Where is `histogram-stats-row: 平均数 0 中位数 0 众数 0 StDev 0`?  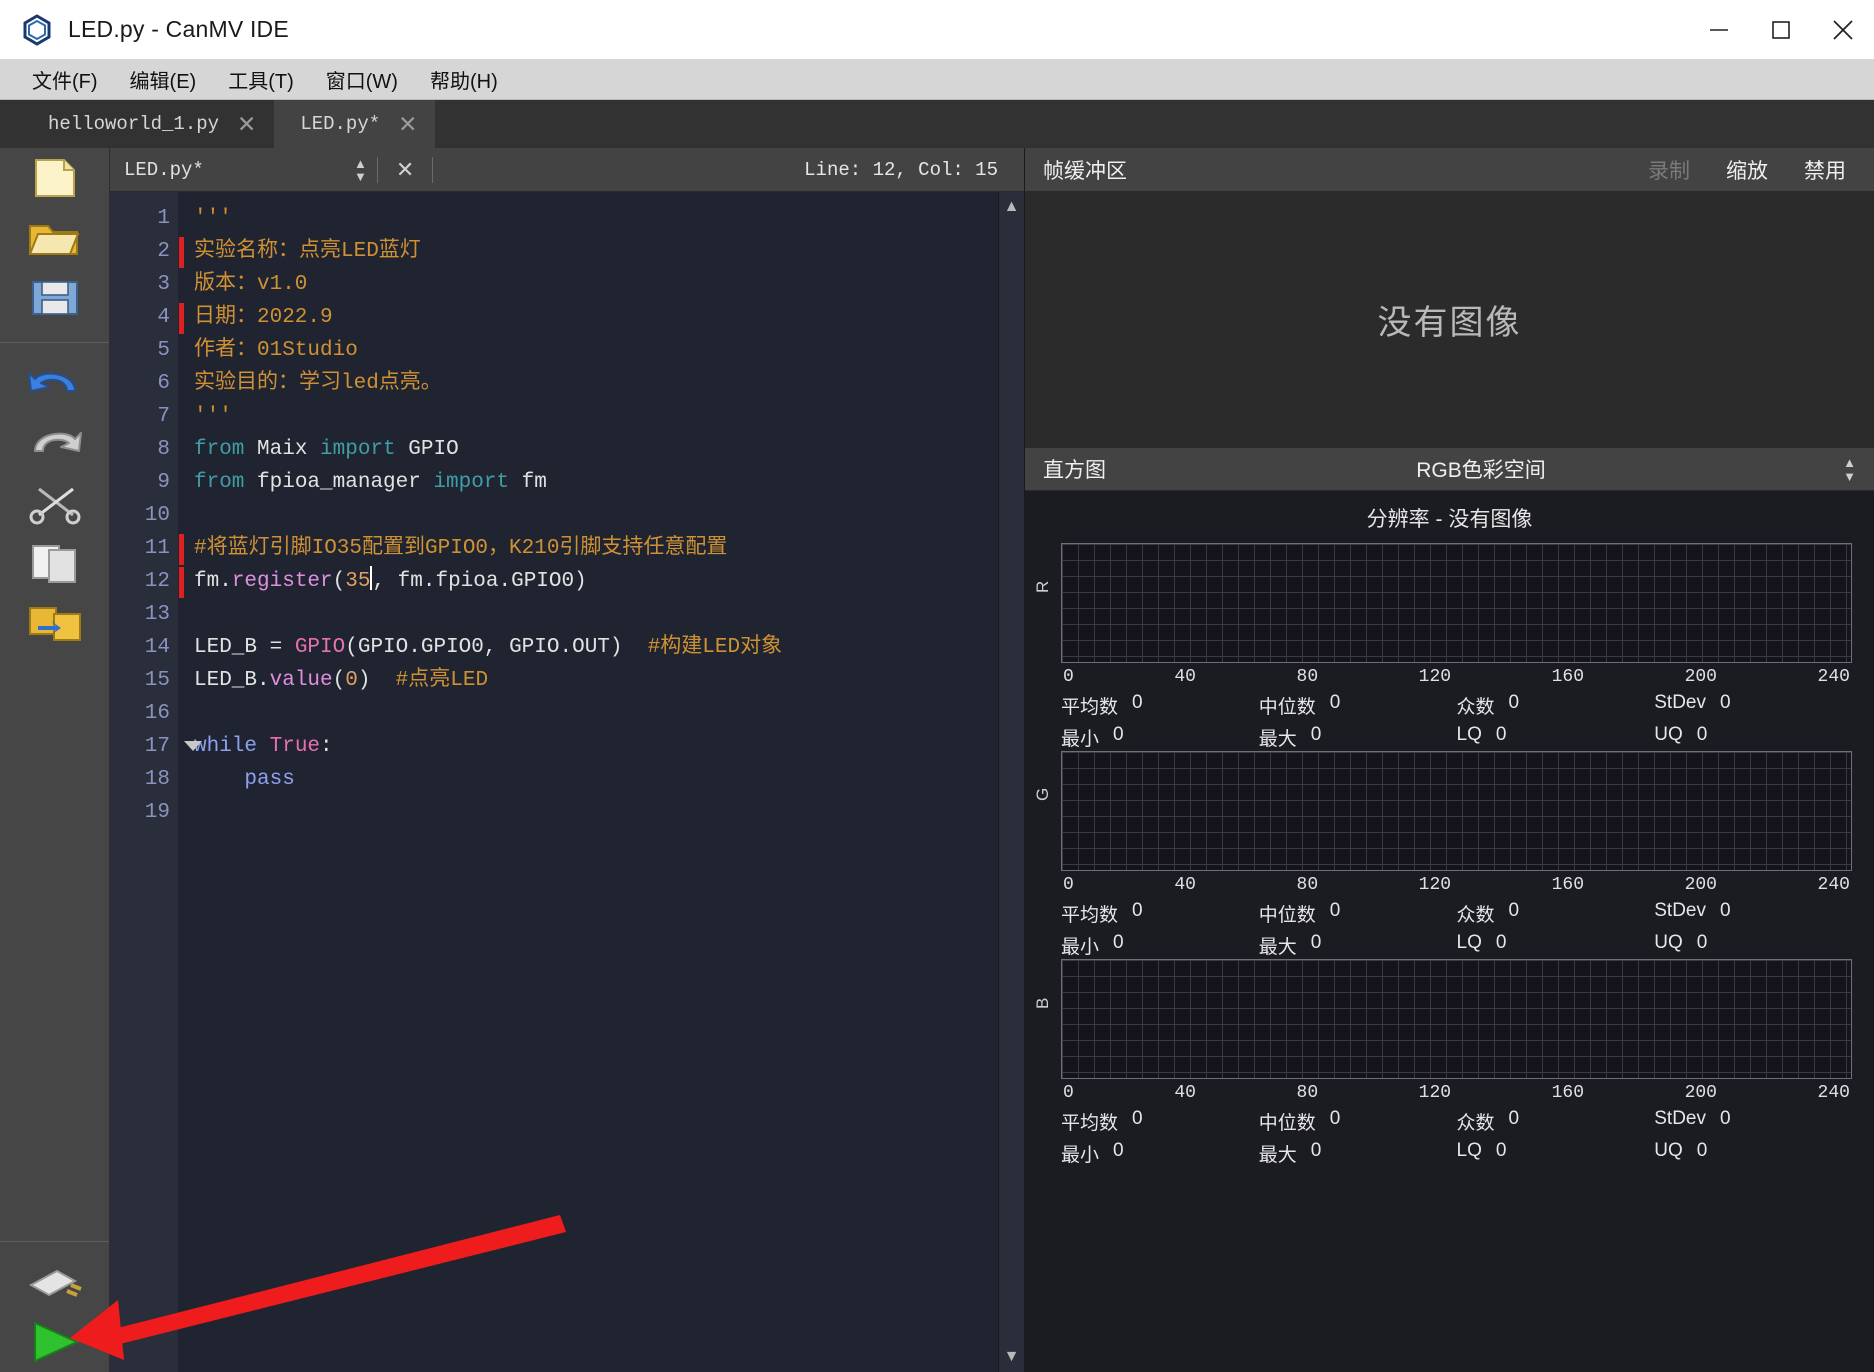 histogram-stats-row: 平均数 0 中位数 0 众数 0 StDev 0 is located at coordinates (1456, 703).